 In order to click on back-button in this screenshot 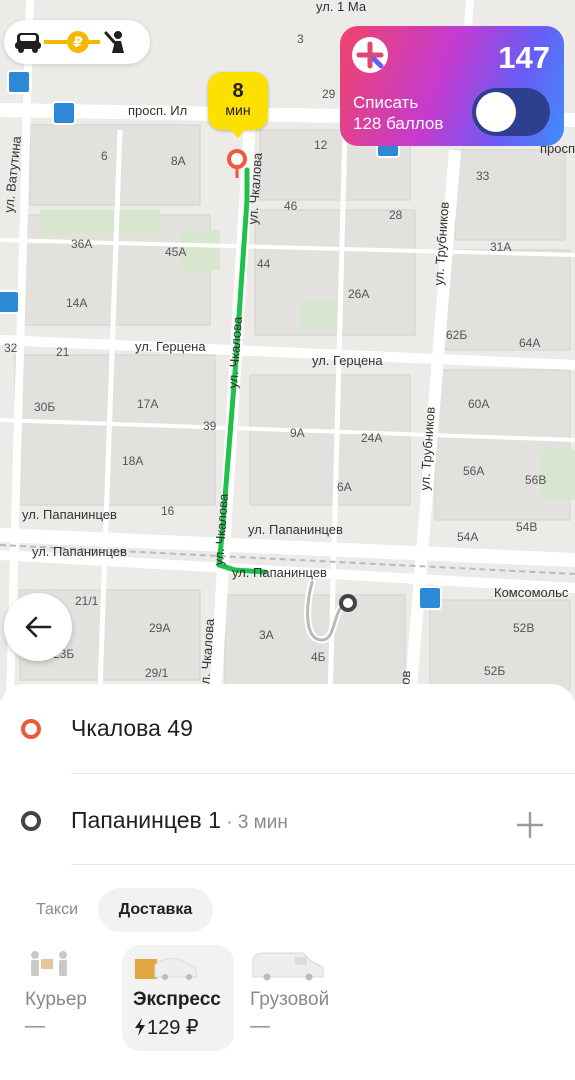, I will do `click(38, 627)`.